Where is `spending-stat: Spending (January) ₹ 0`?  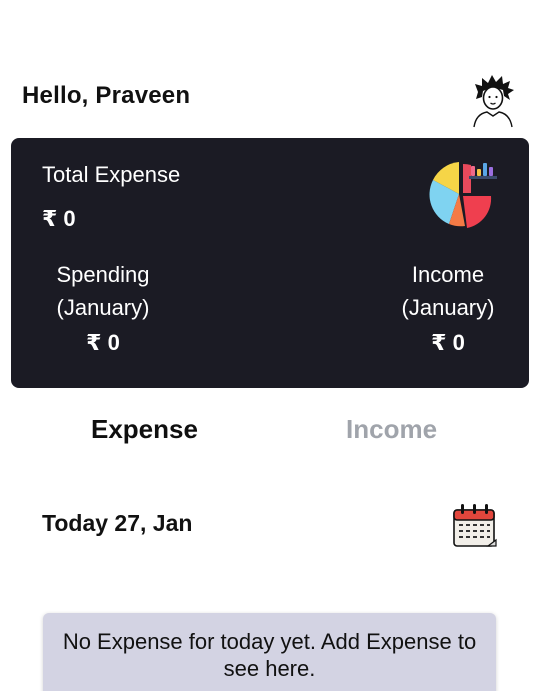 spending-stat: Spending (January) ₹ 0 is located at coordinates (103, 308).